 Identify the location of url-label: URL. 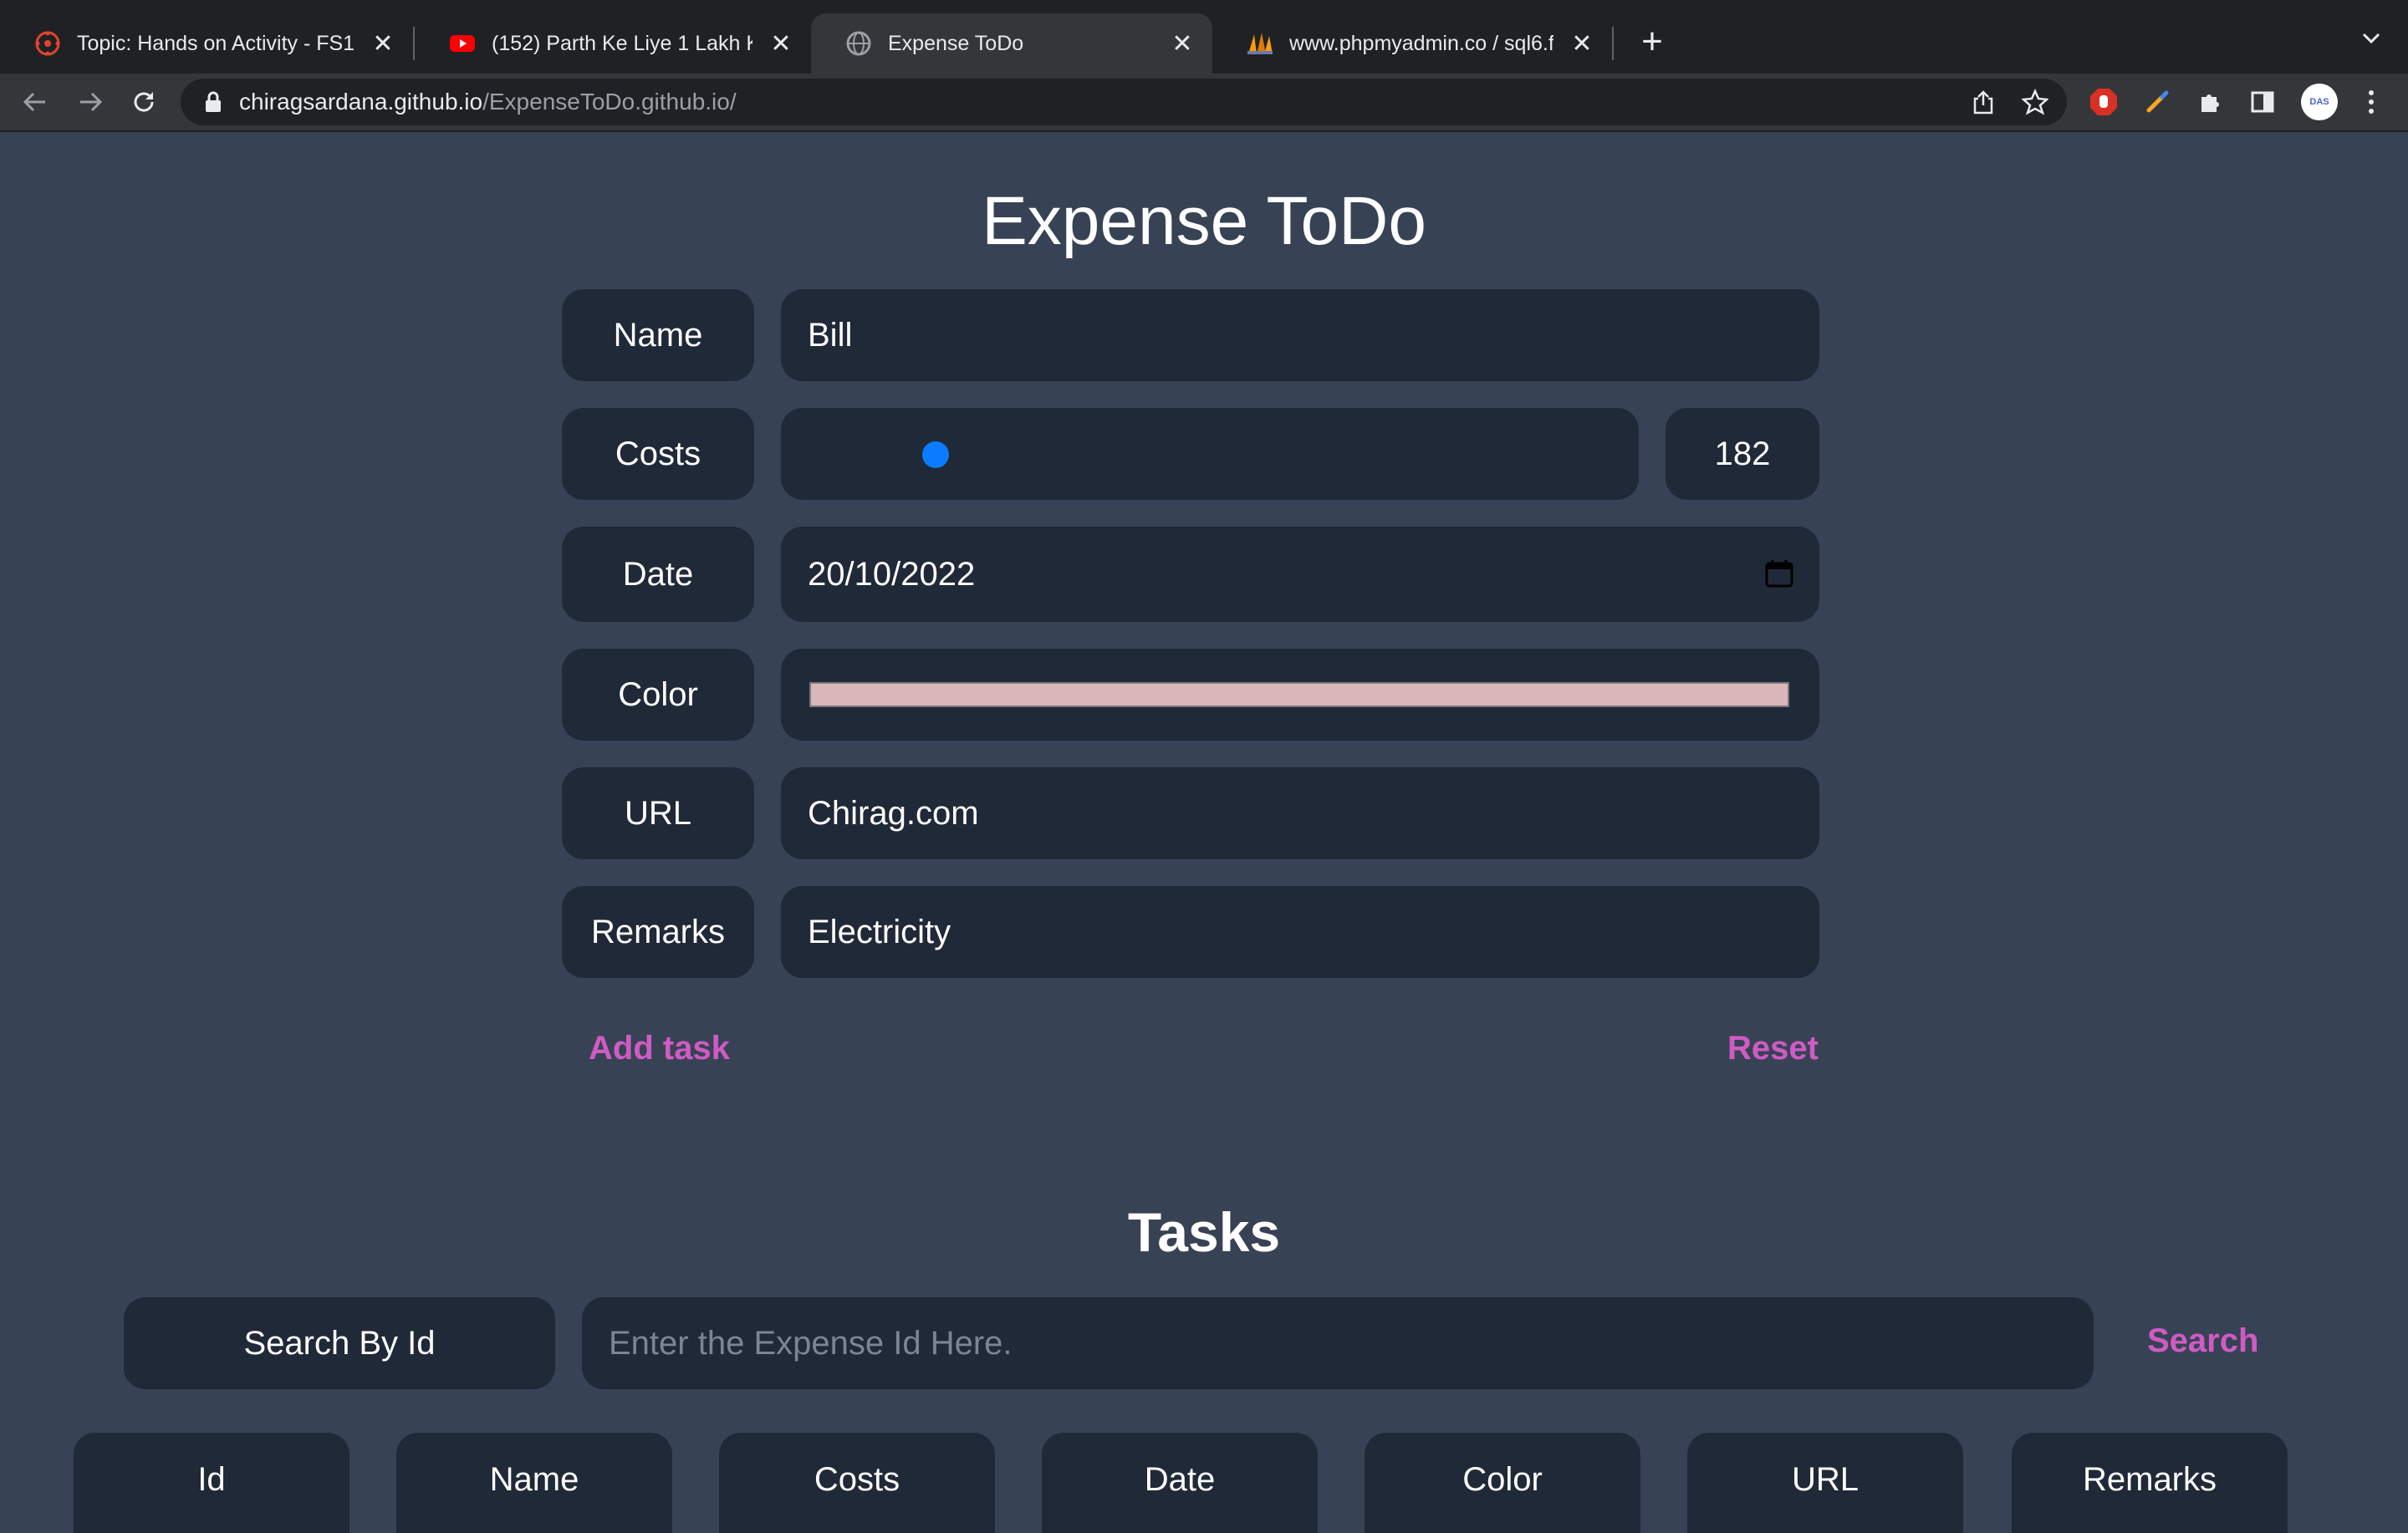
(658, 813).